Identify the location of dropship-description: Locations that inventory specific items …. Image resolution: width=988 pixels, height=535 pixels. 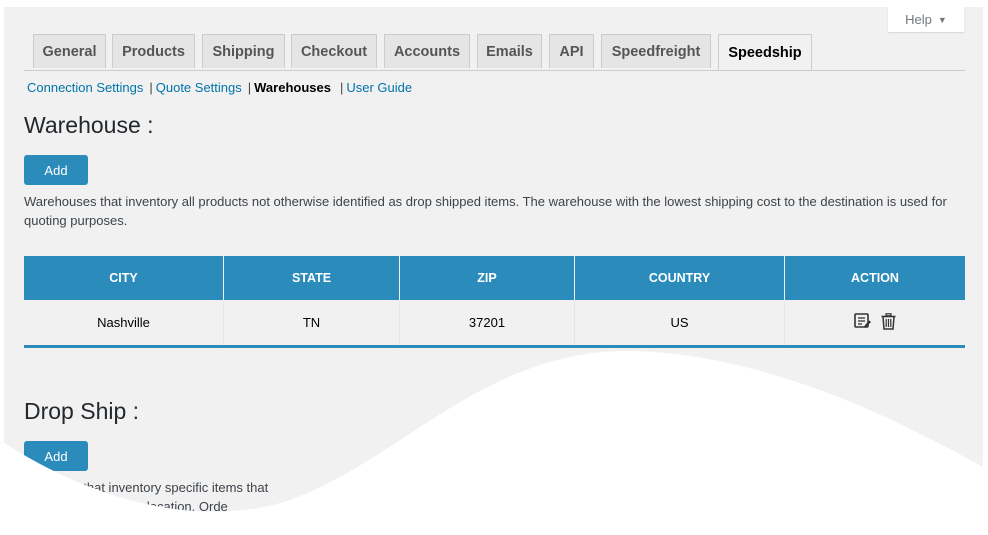
(234, 506).